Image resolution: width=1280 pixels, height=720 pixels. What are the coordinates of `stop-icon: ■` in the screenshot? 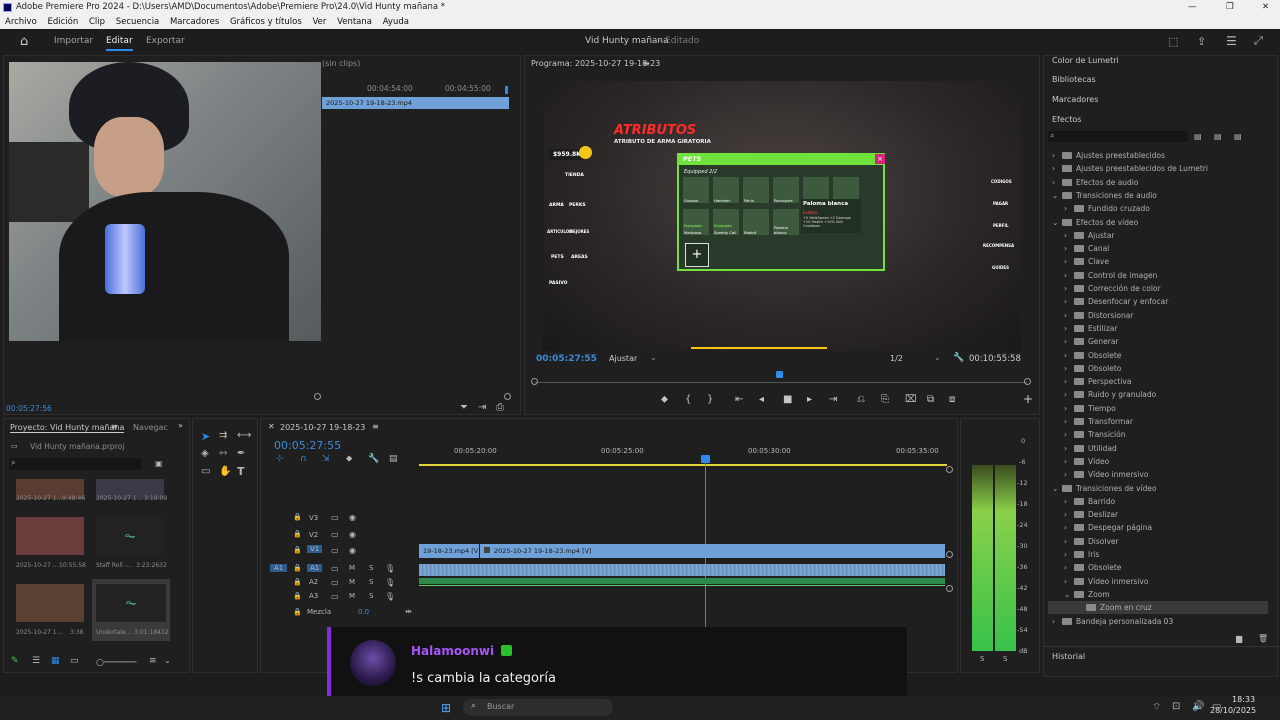 It's located at (787, 399).